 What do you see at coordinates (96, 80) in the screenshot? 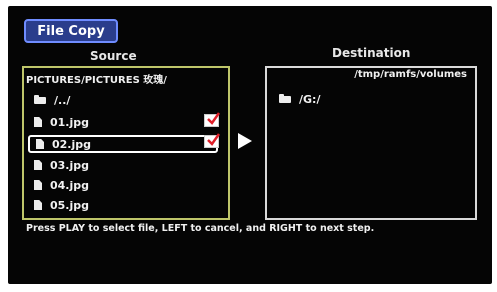
I see `source-path: PICTURES/PICTURES 玫瑰/` at bounding box center [96, 80].